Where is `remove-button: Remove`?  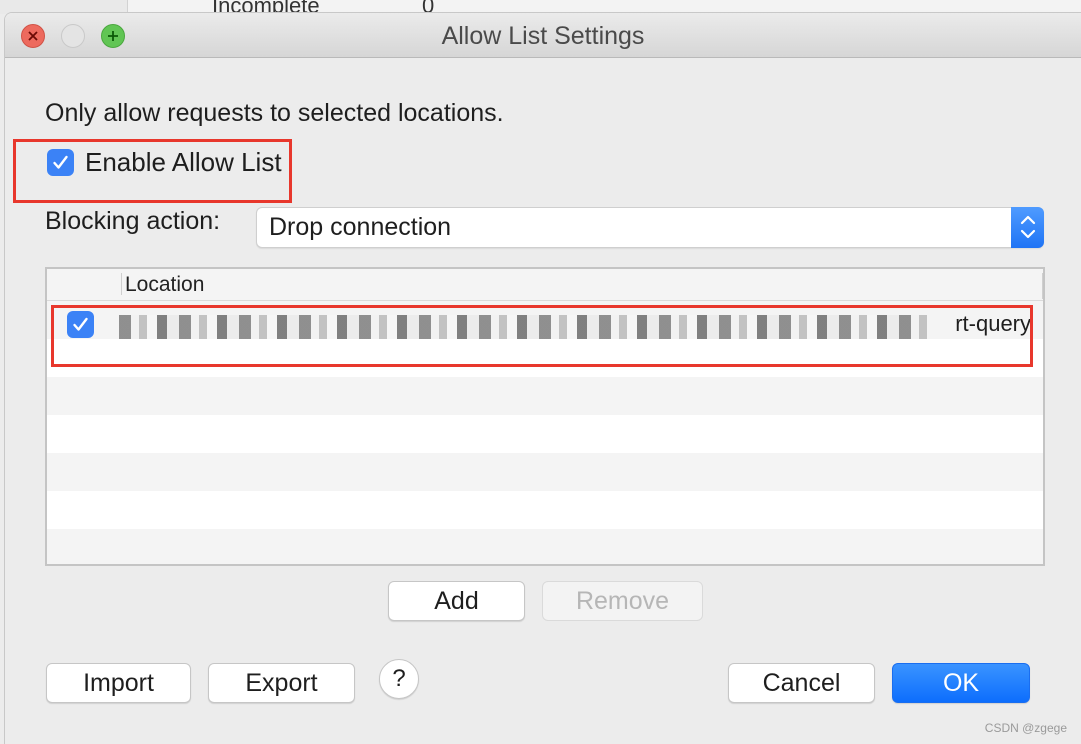 remove-button: Remove is located at coordinates (622, 601).